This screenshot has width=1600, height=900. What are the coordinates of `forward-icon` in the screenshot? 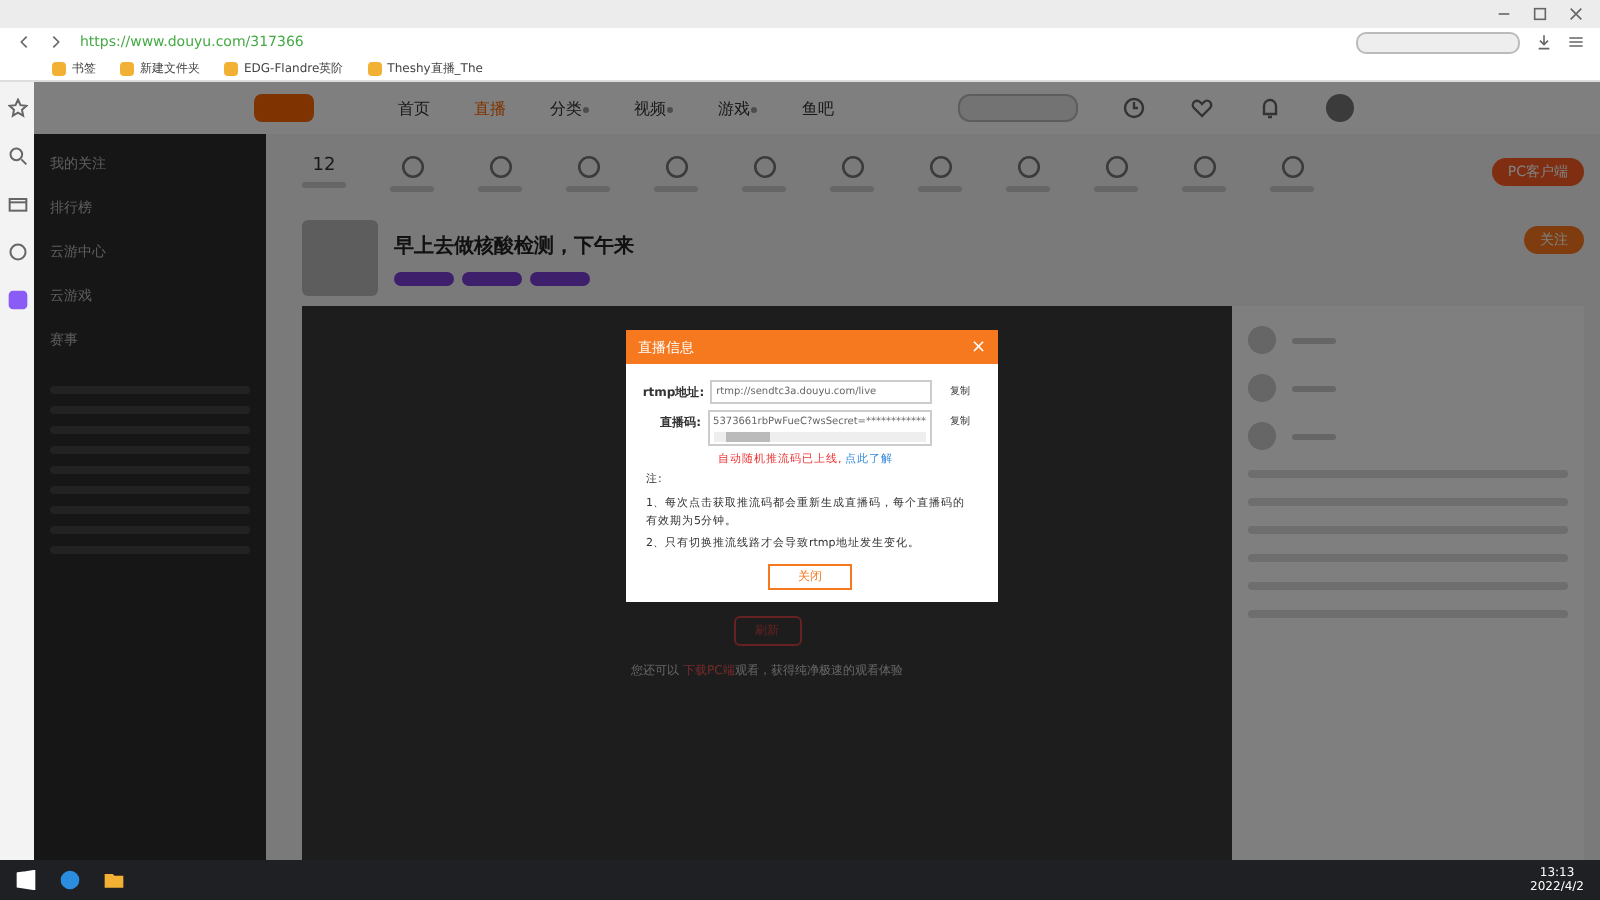 It's located at (56, 42).